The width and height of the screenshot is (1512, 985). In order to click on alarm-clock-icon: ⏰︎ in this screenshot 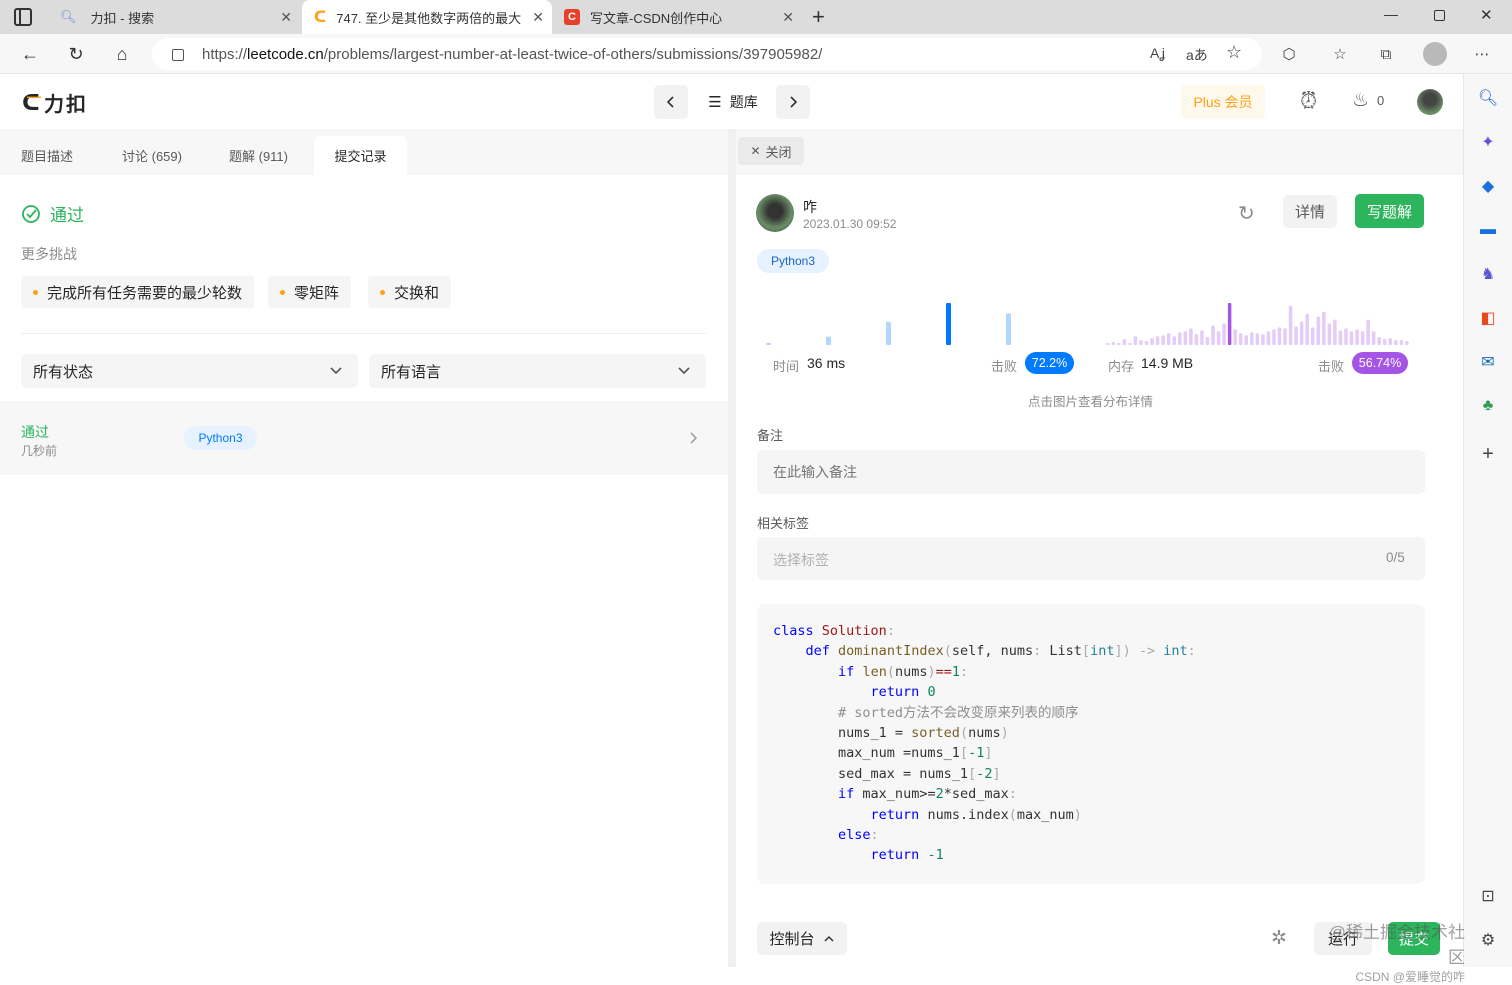, I will do `click(1308, 101)`.